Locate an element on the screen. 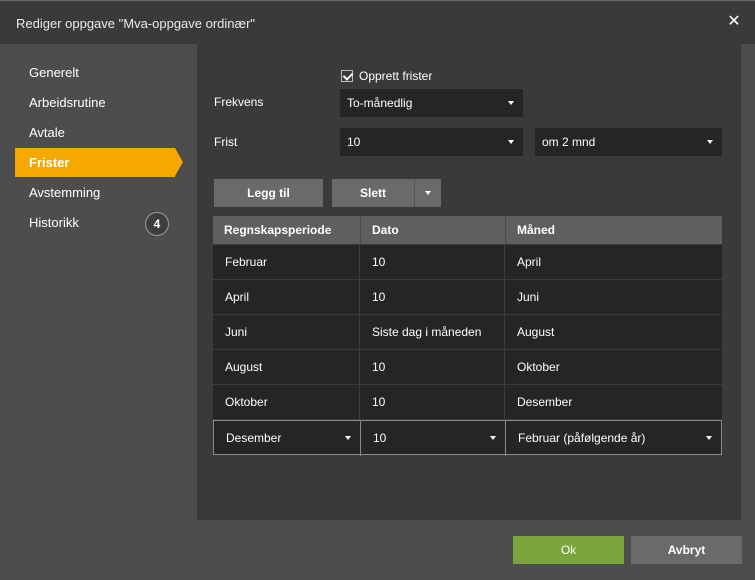  month-cell: August is located at coordinates (536, 332).